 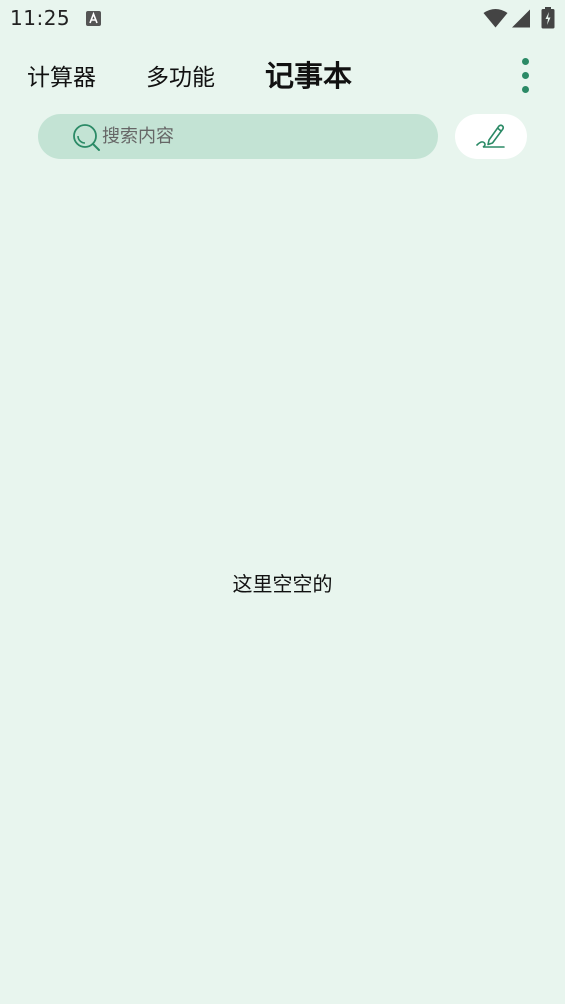 I want to click on more-options-button, so click(x=526, y=76).